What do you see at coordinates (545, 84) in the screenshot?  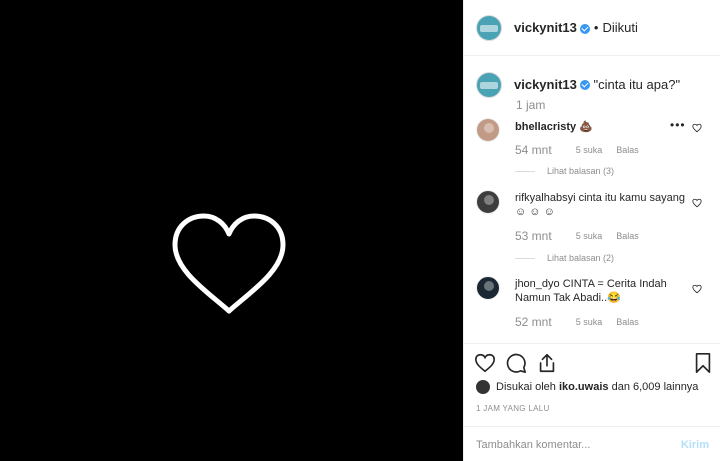 I see `caption-username: vickynit13` at bounding box center [545, 84].